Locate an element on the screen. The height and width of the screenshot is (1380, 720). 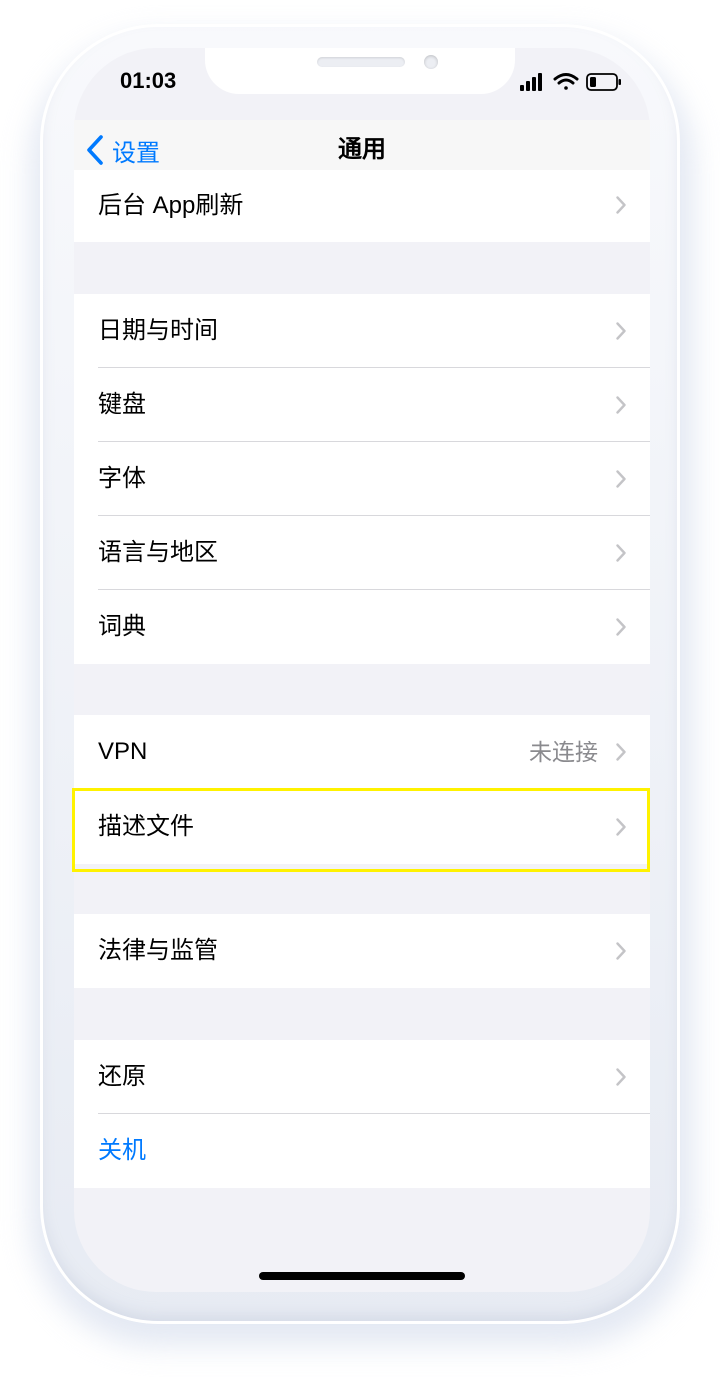
settings-row-background-refresh: 后台 App刷新 is located at coordinates (362, 206).